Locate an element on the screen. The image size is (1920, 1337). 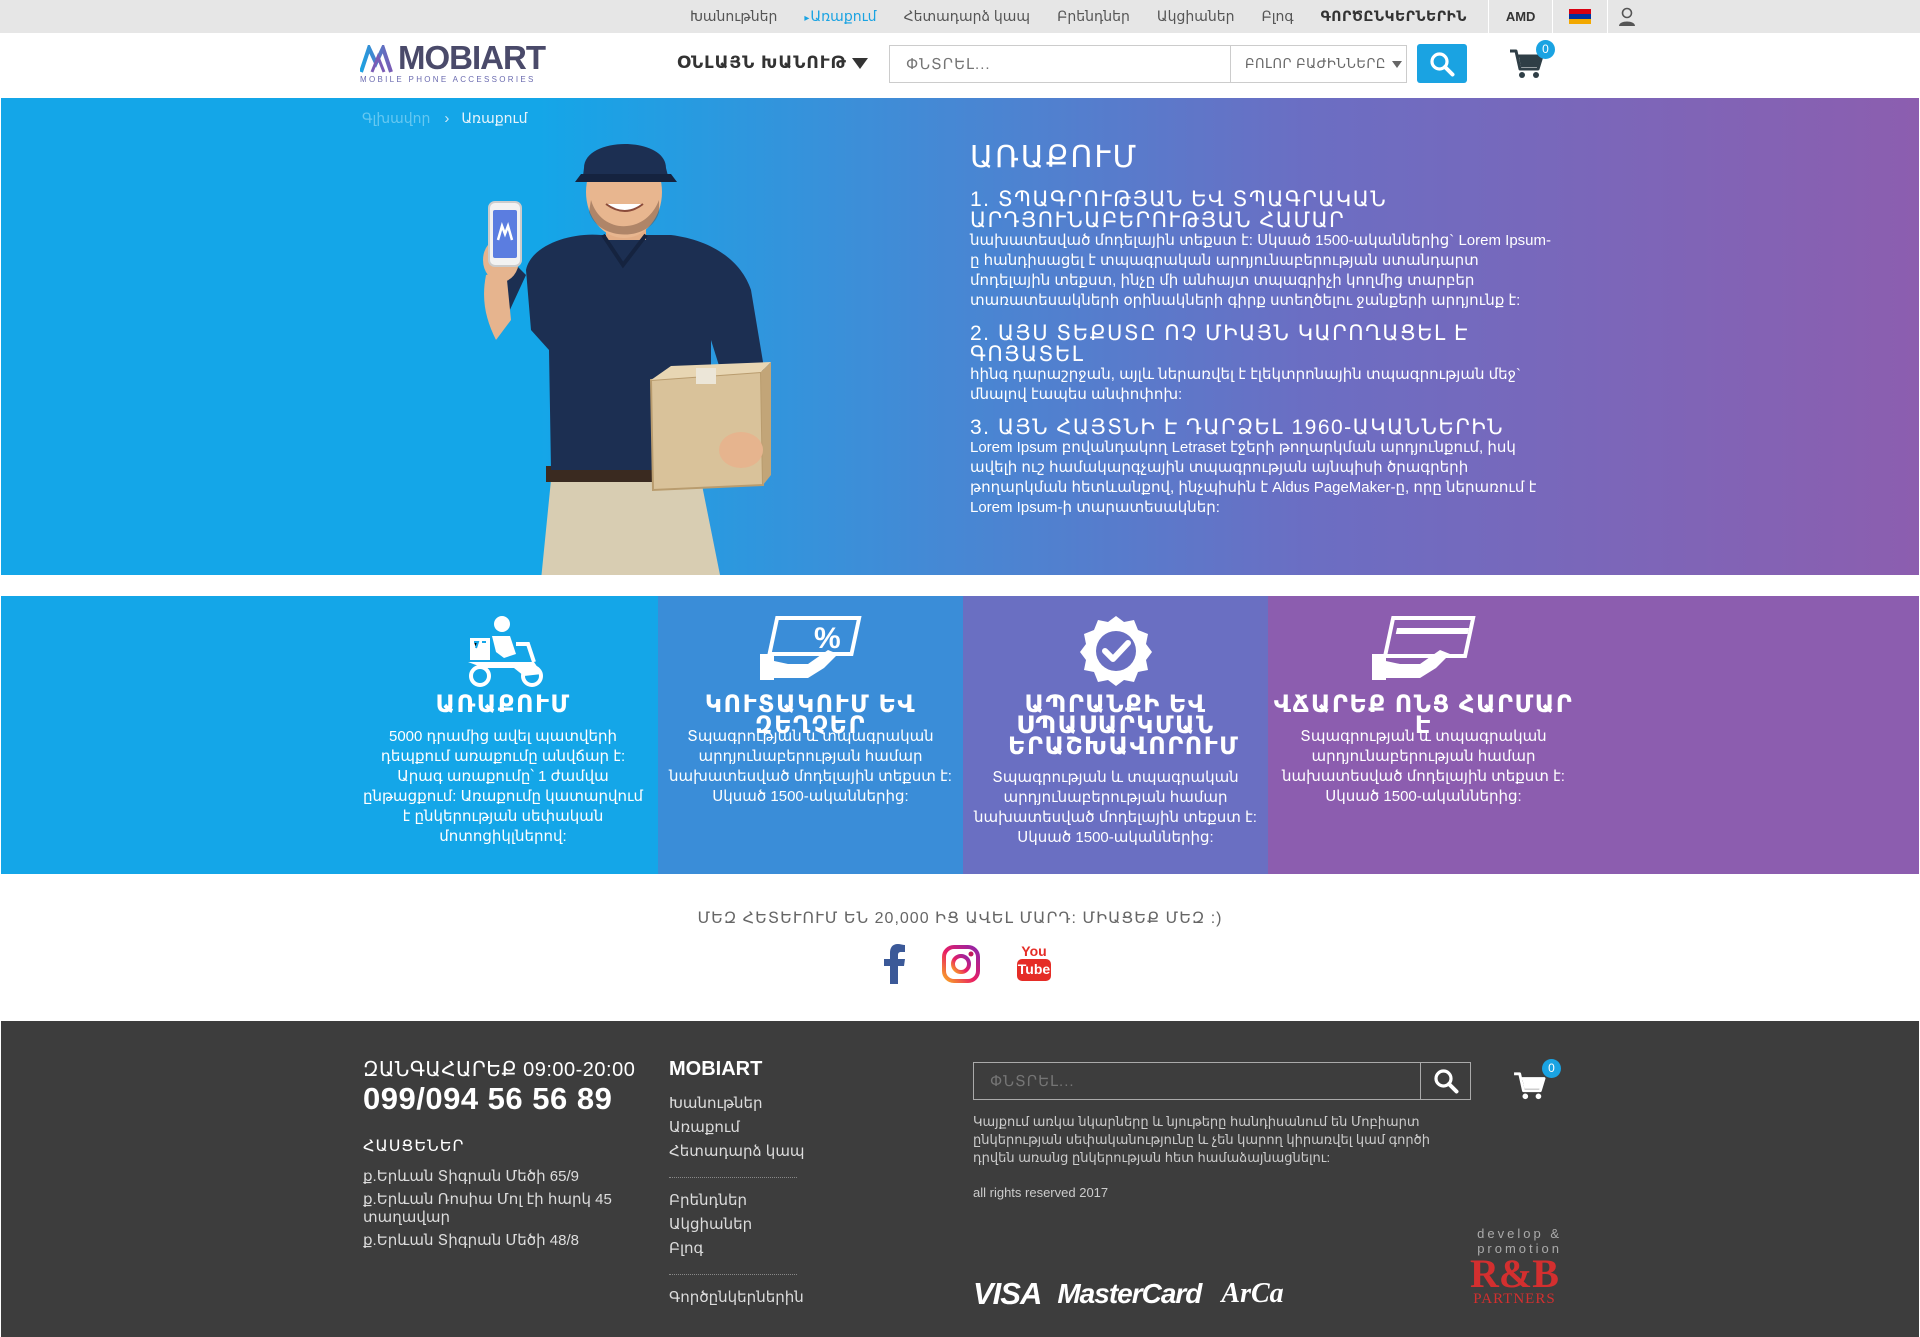
youtube-icon: You Tube is located at coordinates (1034, 963).